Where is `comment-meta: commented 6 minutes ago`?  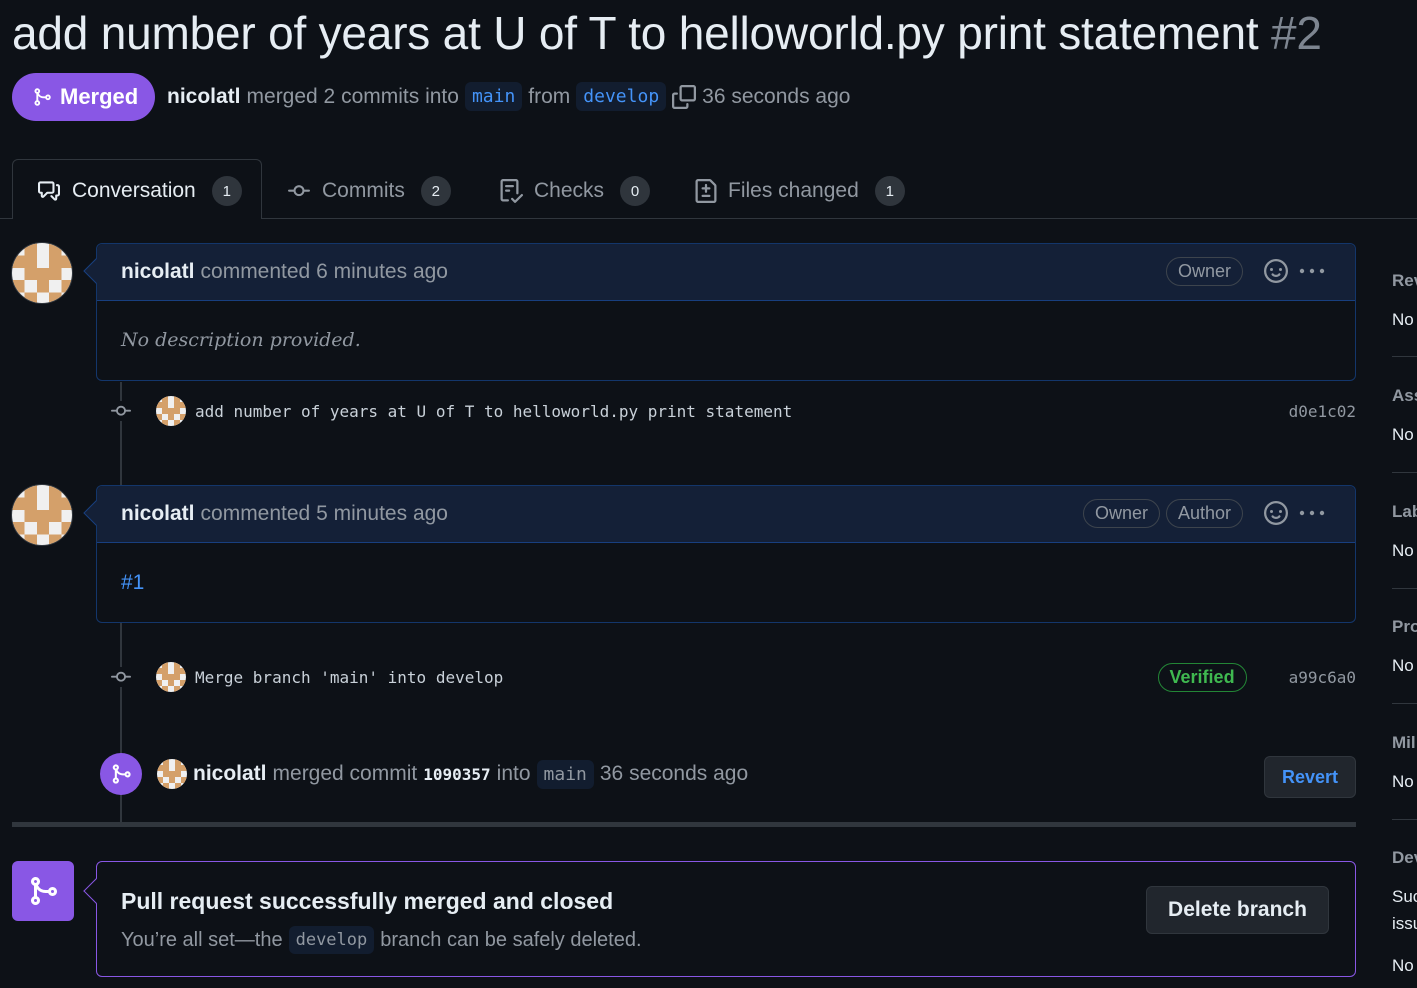
comment-meta: commented 6 minutes ago is located at coordinates (324, 272).